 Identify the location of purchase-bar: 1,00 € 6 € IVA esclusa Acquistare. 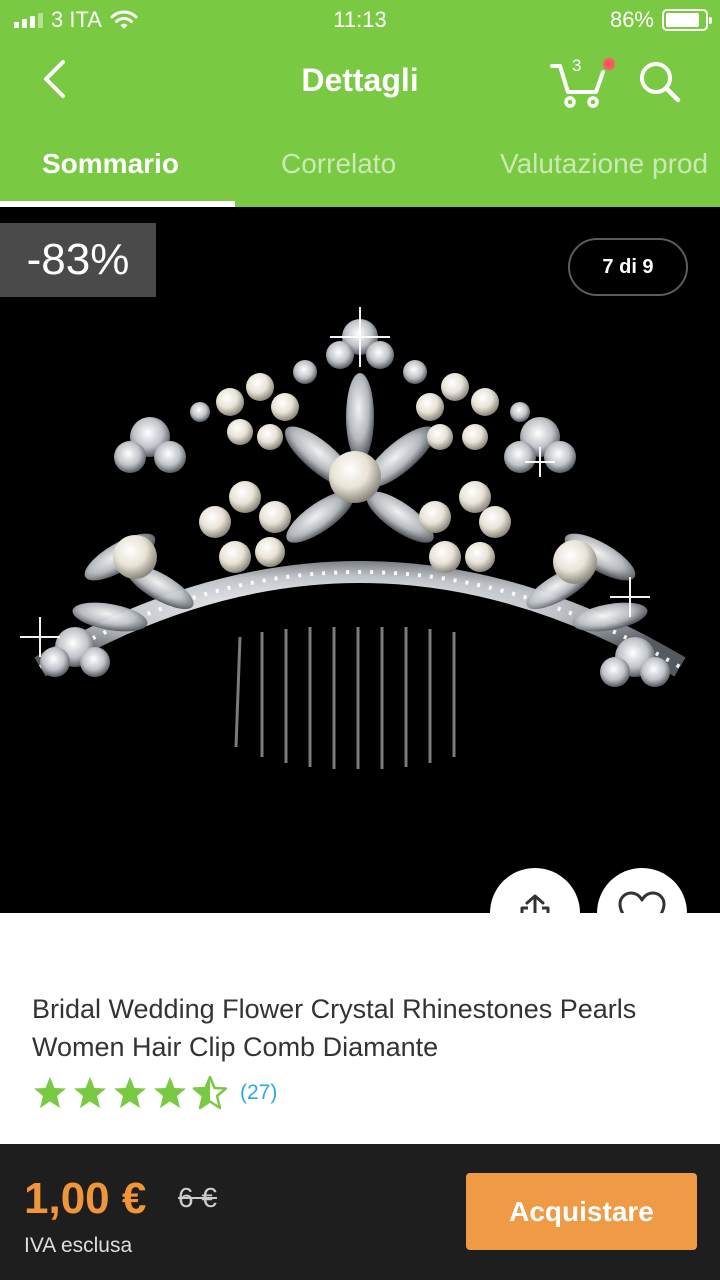
(360, 1212).